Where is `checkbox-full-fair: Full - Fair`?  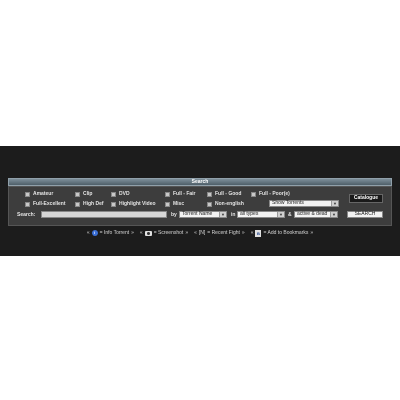 checkbox-full-fair: Full - Fair is located at coordinates (180, 194).